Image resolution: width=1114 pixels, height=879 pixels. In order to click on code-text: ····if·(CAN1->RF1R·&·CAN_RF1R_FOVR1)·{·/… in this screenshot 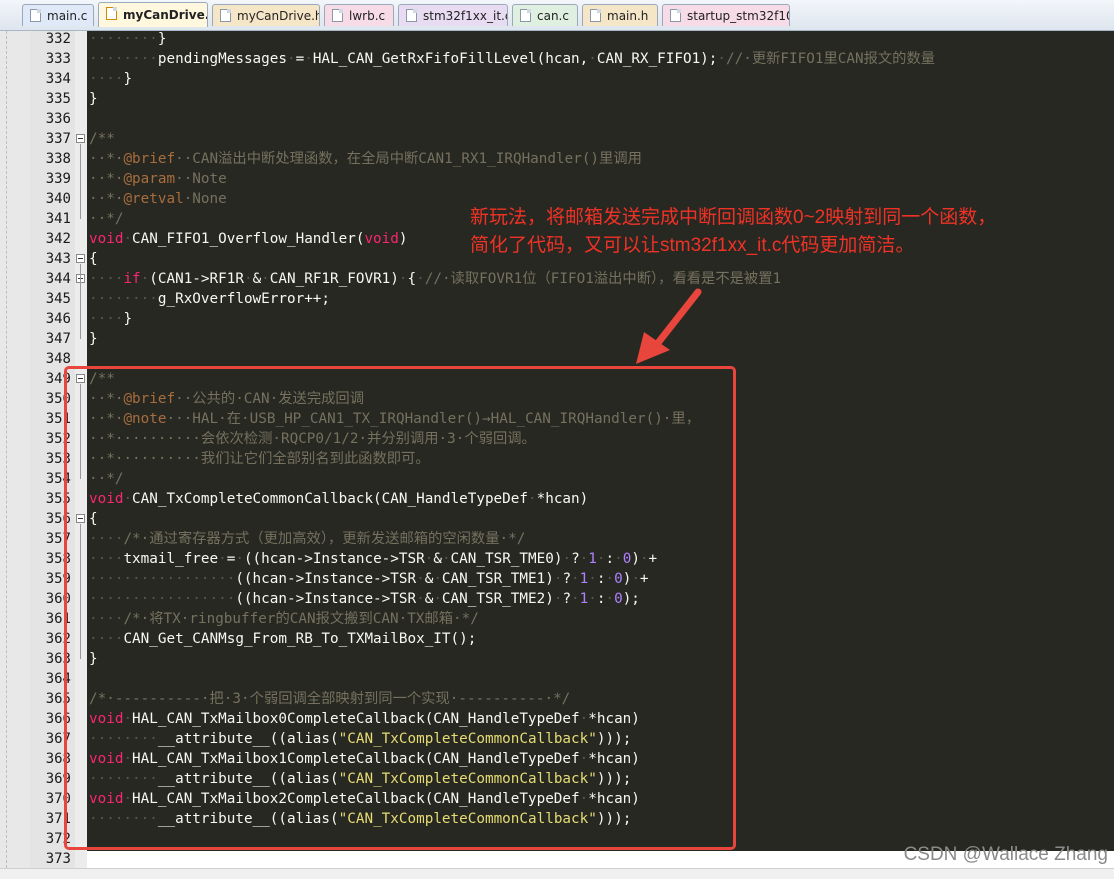, I will do `click(435, 279)`.